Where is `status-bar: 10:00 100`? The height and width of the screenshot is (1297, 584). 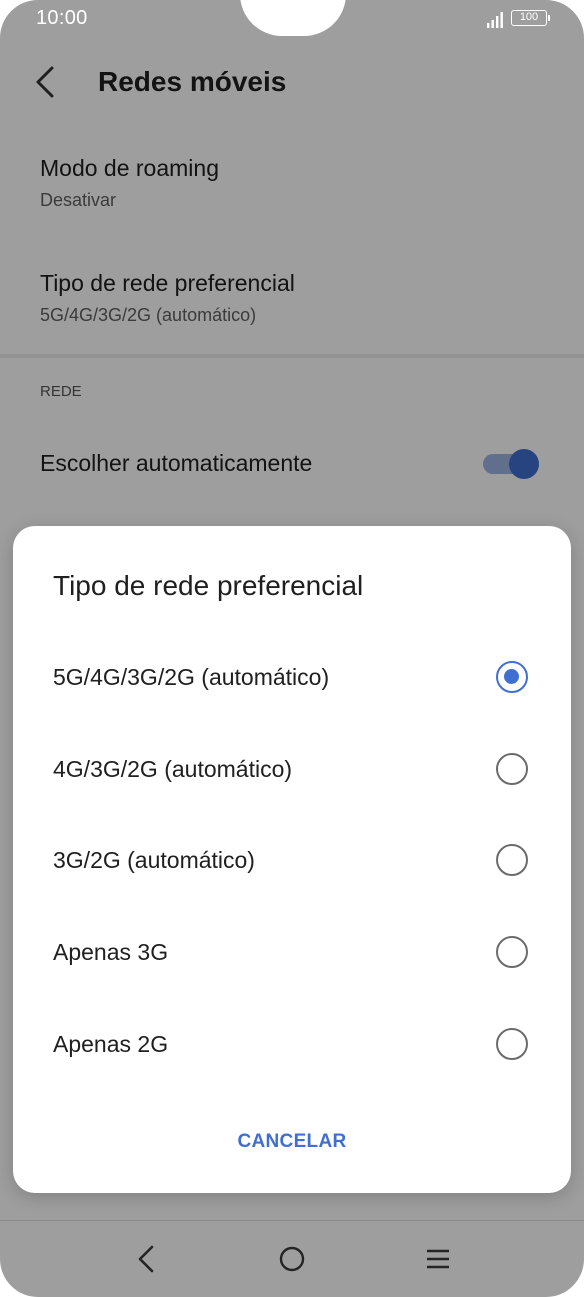 status-bar: 10:00 100 is located at coordinates (292, 20).